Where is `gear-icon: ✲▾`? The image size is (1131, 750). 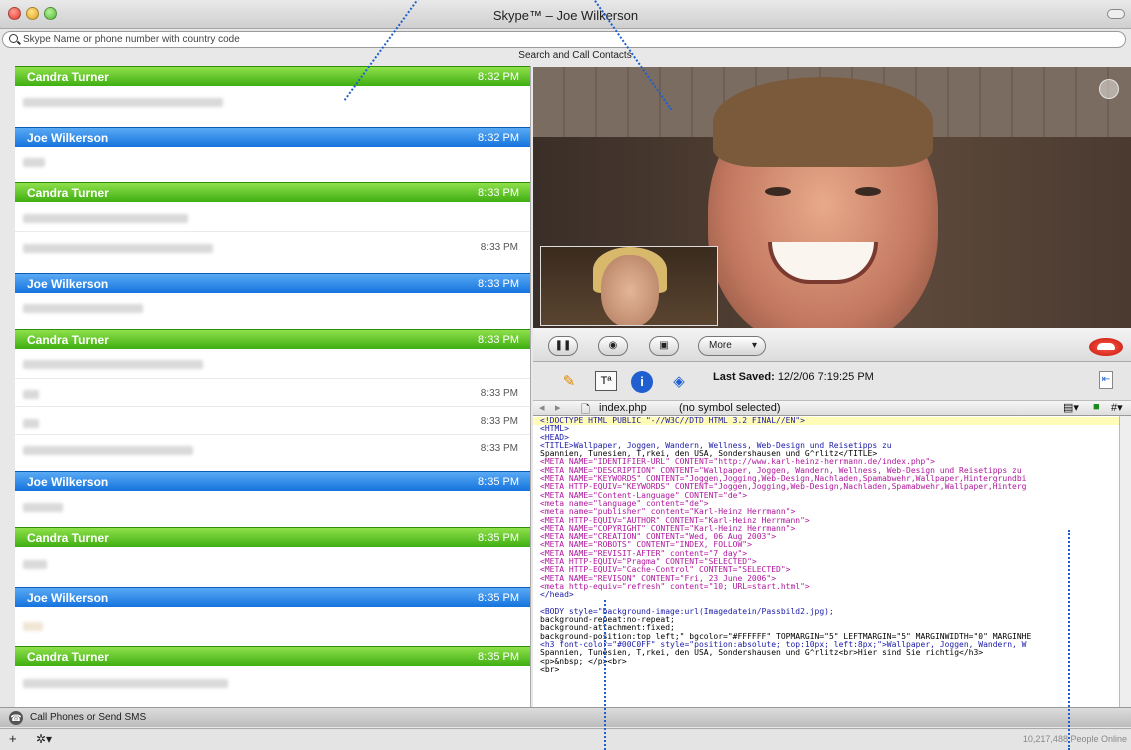
gear-icon: ✲▾ is located at coordinates (44, 739).